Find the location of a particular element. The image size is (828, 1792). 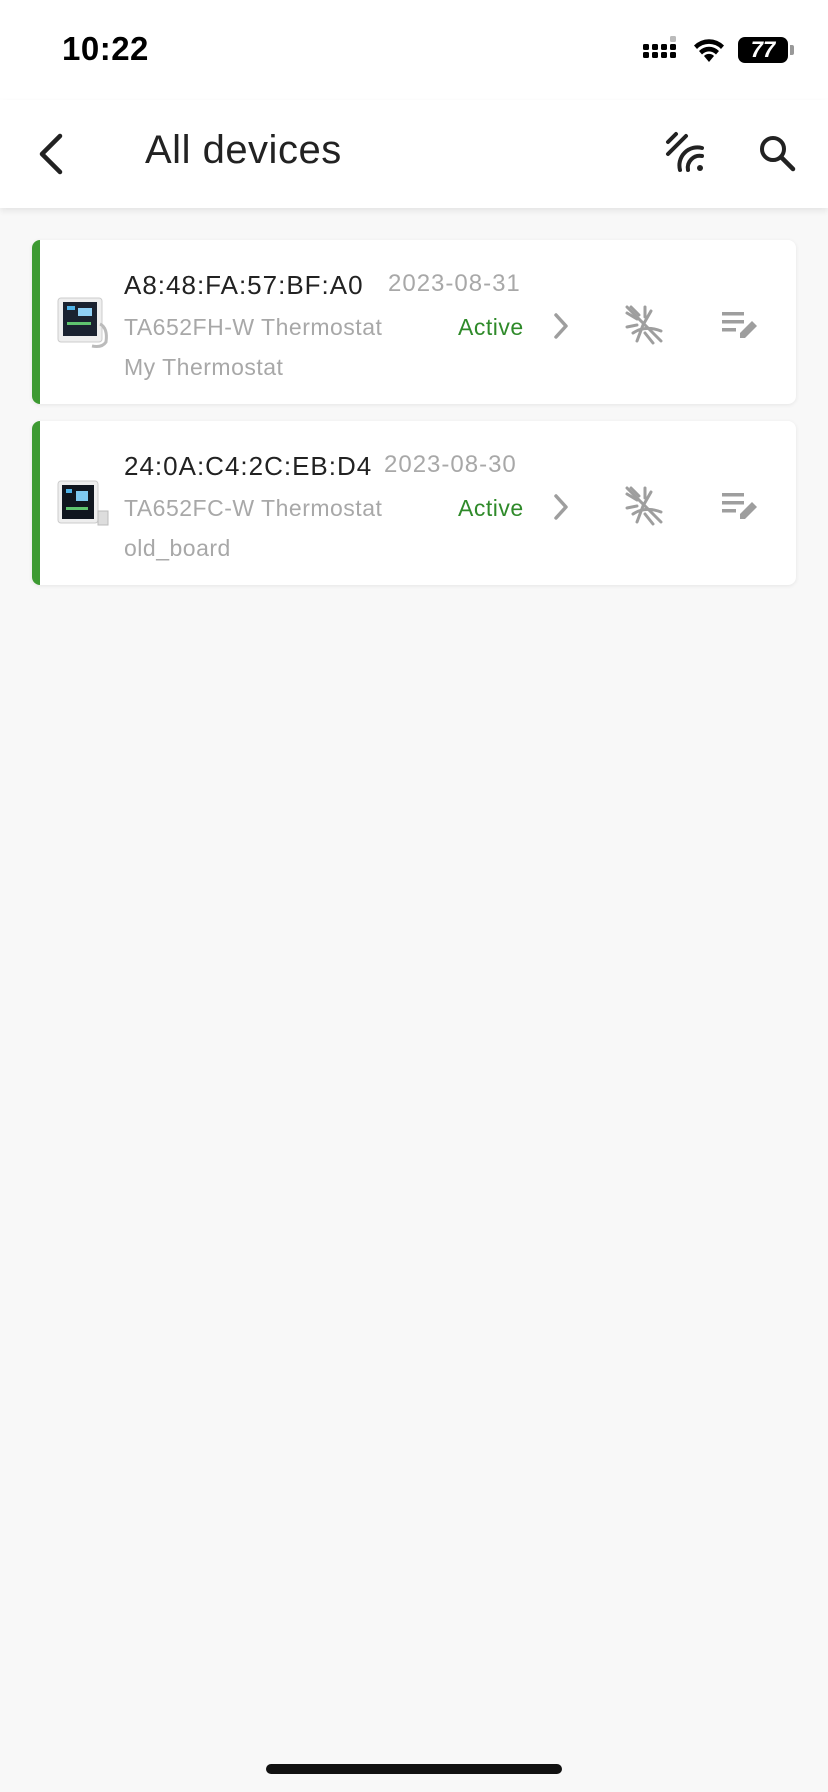

scan-signal-icon is located at coordinates (685, 152).